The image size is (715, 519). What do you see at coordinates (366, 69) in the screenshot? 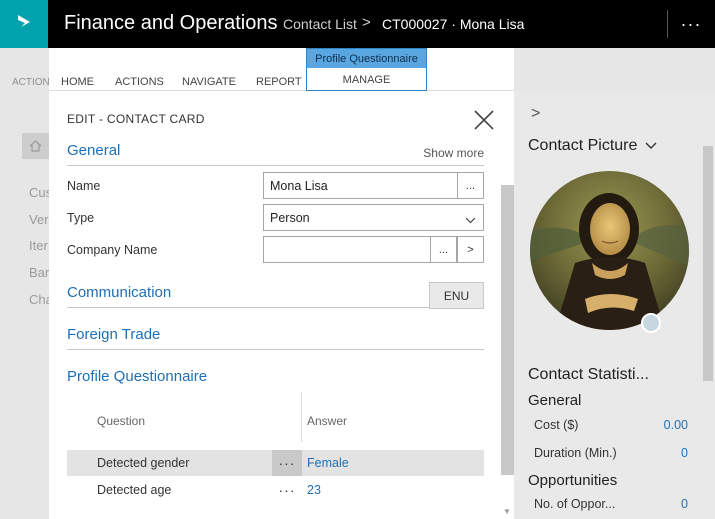
I see `contextual-tab-group: Profile Questionnaire MANAGE` at bounding box center [366, 69].